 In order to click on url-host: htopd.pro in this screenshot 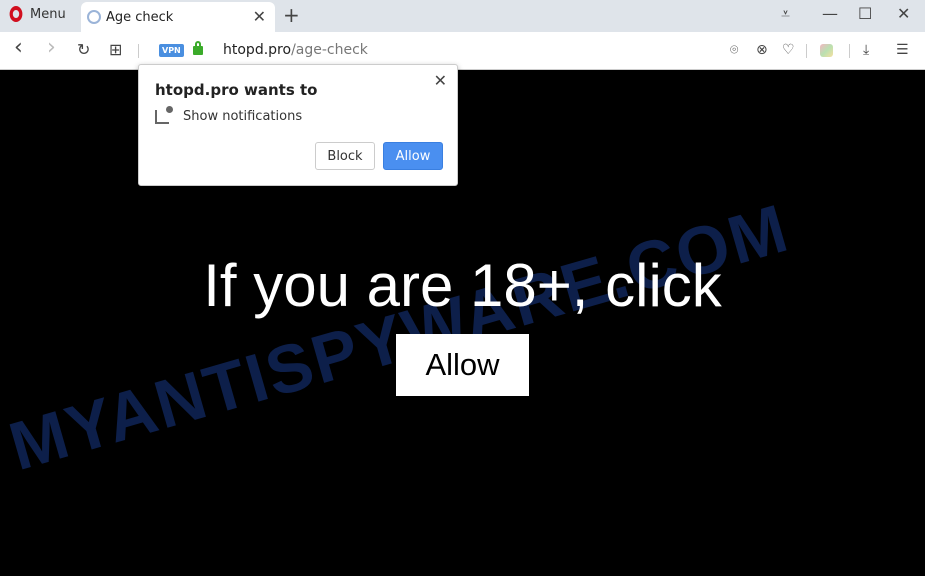, I will do `click(257, 50)`.